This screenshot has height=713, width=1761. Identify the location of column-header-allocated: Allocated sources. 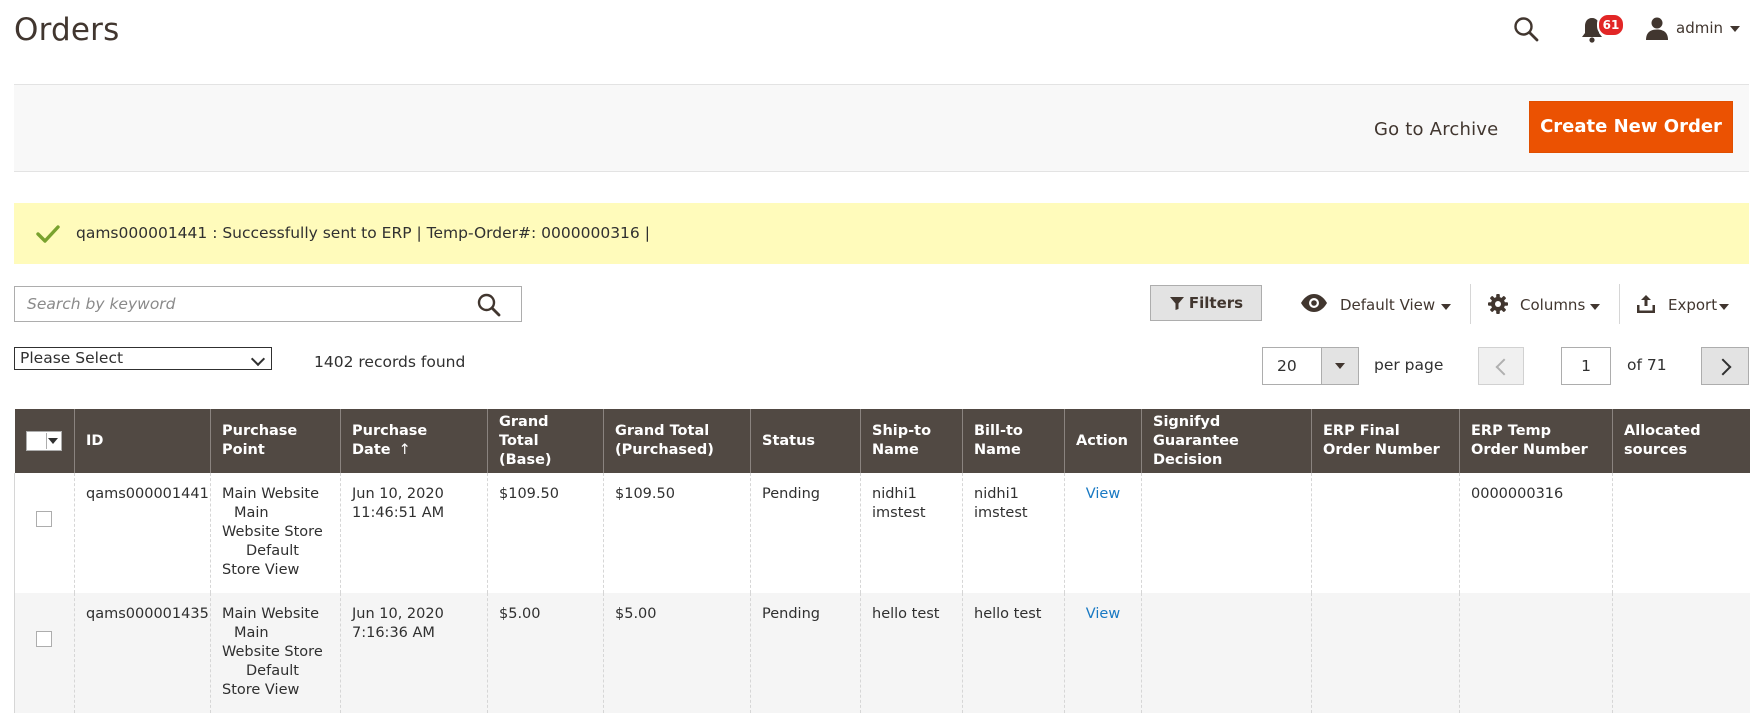
(1681, 441).